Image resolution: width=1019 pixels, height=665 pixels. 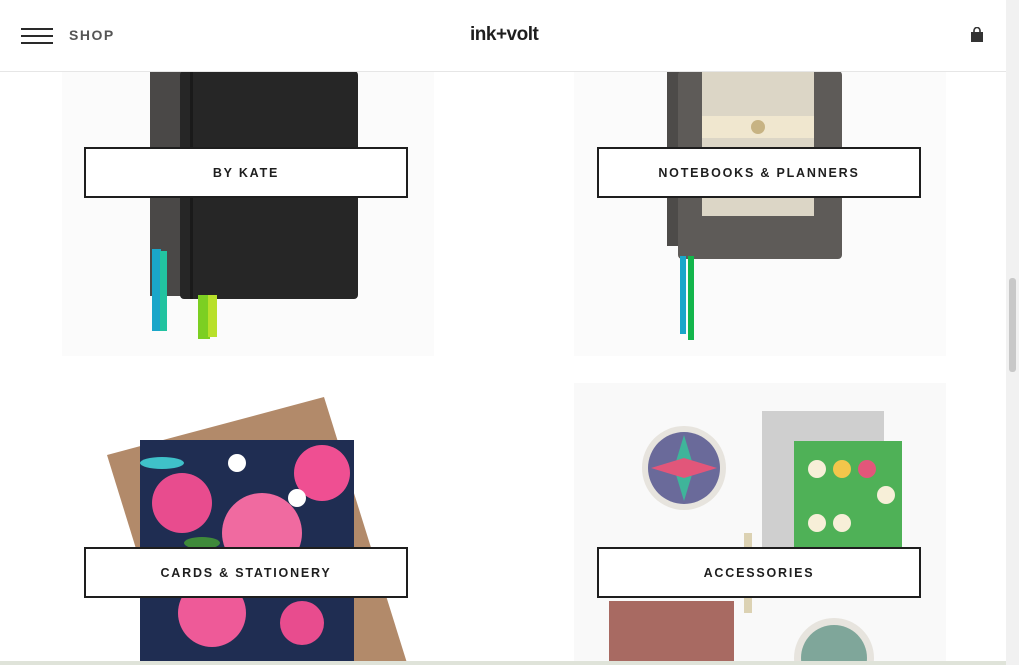 What do you see at coordinates (759, 172) in the screenshot?
I see `notebooks-planners-button: NOTEBOOKS & PLANNERS` at bounding box center [759, 172].